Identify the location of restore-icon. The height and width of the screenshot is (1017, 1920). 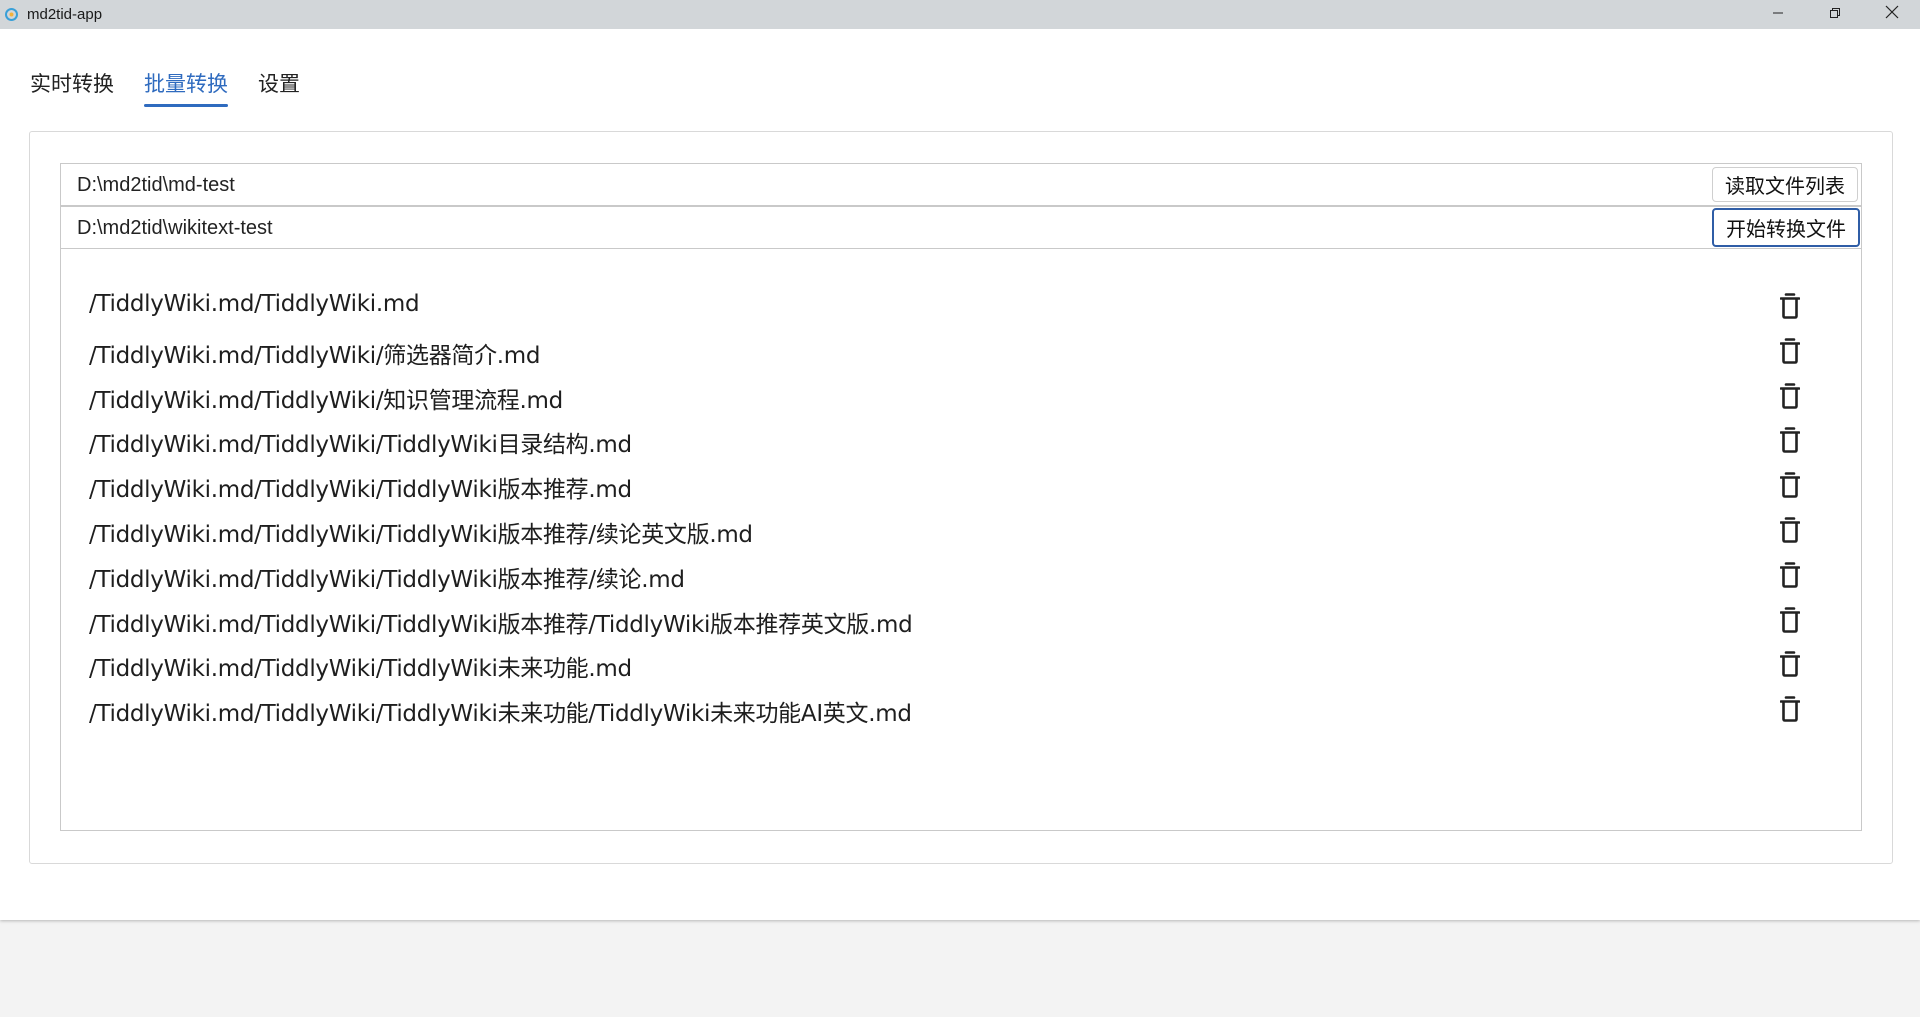
(1835, 15).